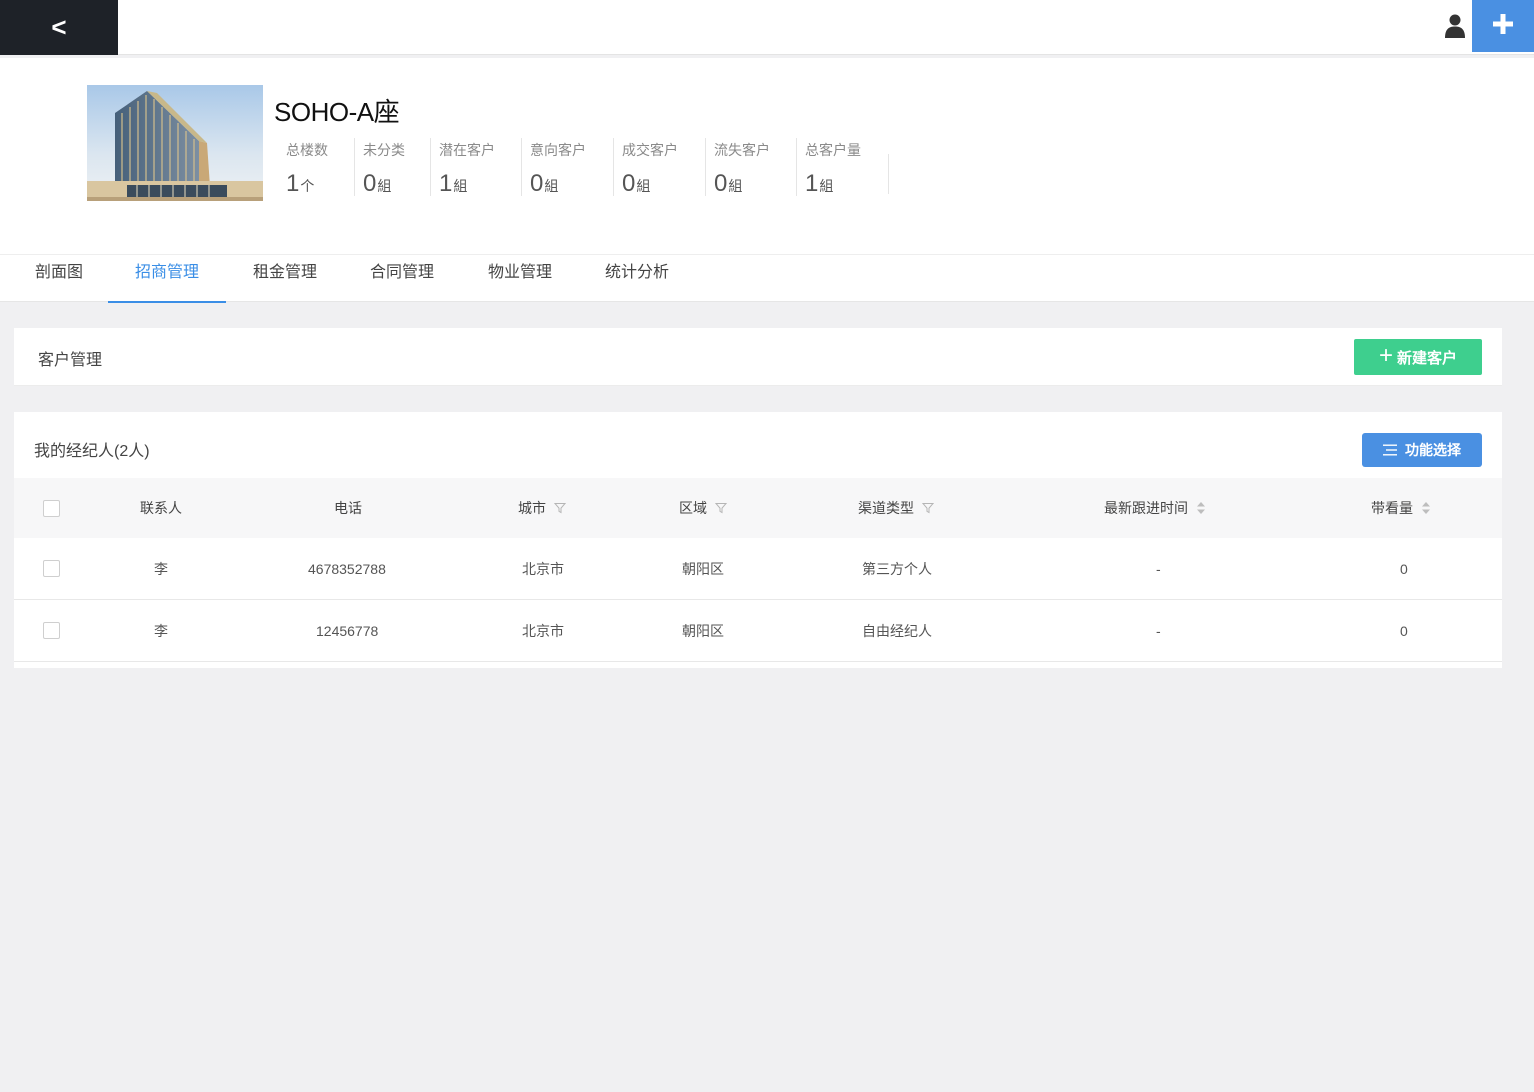 The width and height of the screenshot is (1534, 1092). Describe the element at coordinates (167, 279) in the screenshot. I see `tab-leasing-management: 招商管理` at that location.